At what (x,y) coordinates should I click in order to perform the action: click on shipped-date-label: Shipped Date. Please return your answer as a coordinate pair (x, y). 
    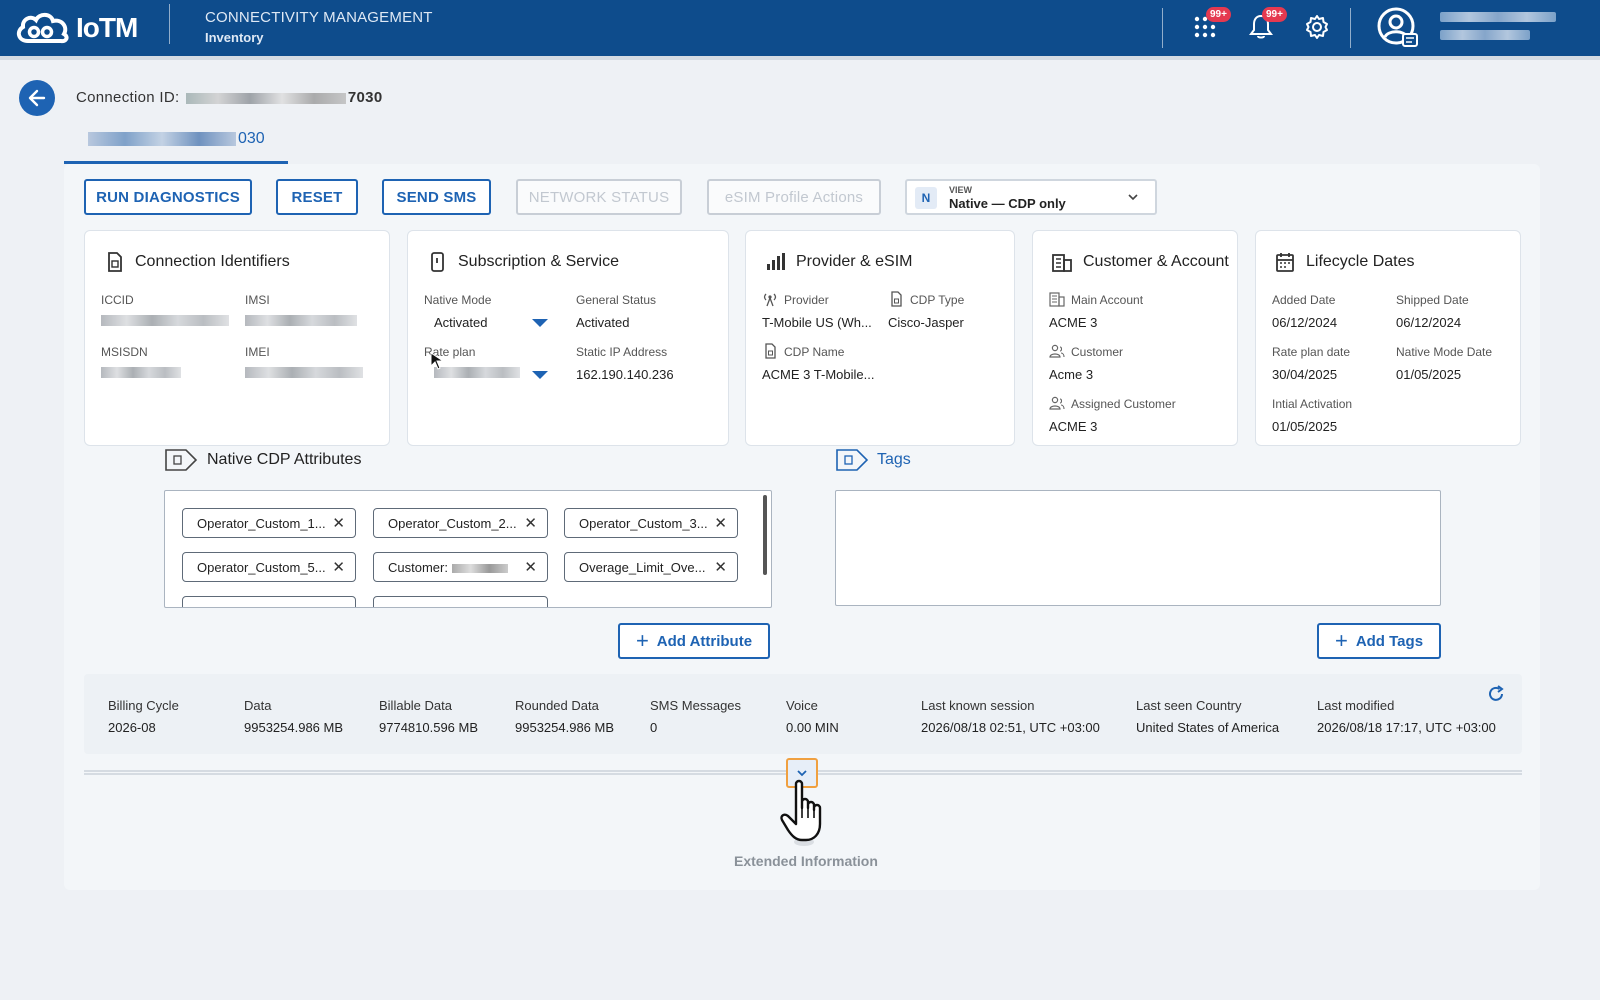
    Looking at the image, I should click on (1432, 300).